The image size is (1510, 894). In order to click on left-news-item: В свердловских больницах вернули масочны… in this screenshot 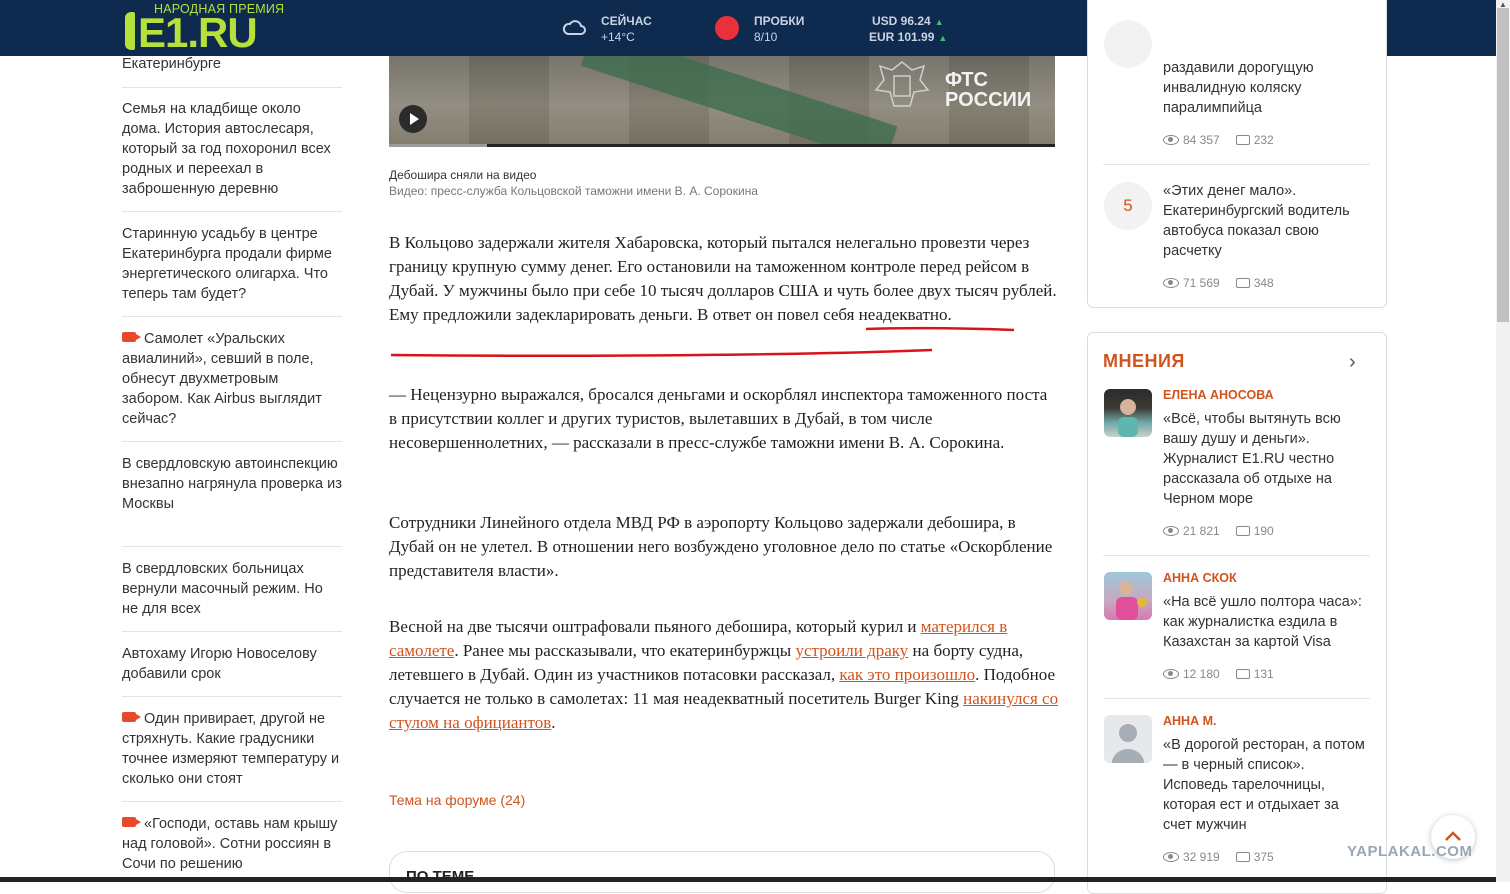, I will do `click(232, 589)`.